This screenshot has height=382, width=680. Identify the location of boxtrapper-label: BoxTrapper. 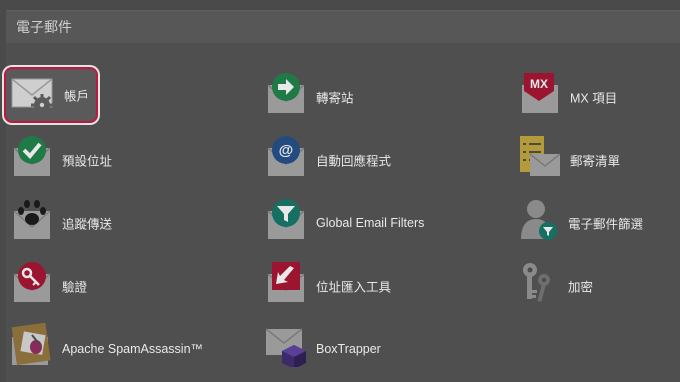
(348, 349).